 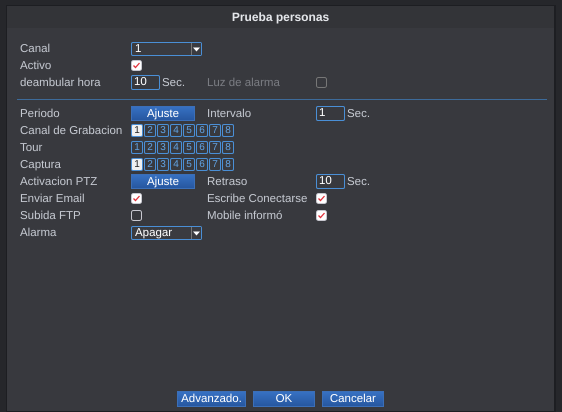 What do you see at coordinates (36, 66) in the screenshot?
I see `field-label: Activo` at bounding box center [36, 66].